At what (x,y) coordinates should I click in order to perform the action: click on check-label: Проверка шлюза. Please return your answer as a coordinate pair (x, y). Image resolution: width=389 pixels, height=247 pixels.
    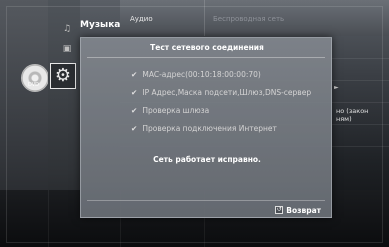
    Looking at the image, I should click on (176, 110).